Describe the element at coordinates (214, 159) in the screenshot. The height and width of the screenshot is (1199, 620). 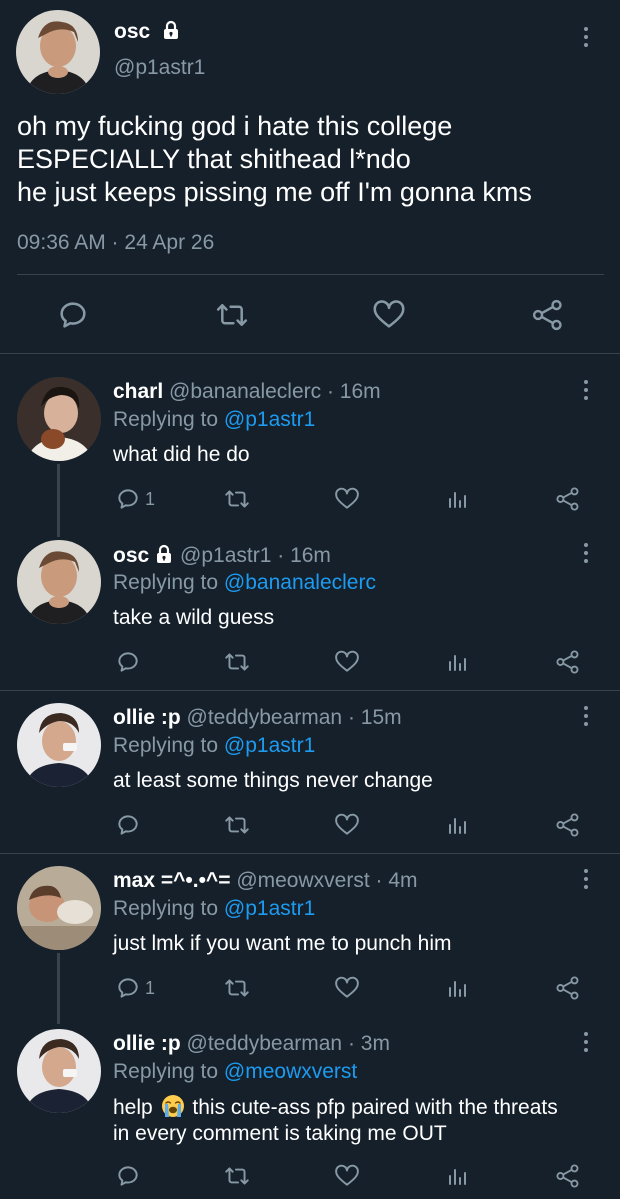
I see `tweet-text-line: ESPECIALLY that shithead l*ndo` at that location.